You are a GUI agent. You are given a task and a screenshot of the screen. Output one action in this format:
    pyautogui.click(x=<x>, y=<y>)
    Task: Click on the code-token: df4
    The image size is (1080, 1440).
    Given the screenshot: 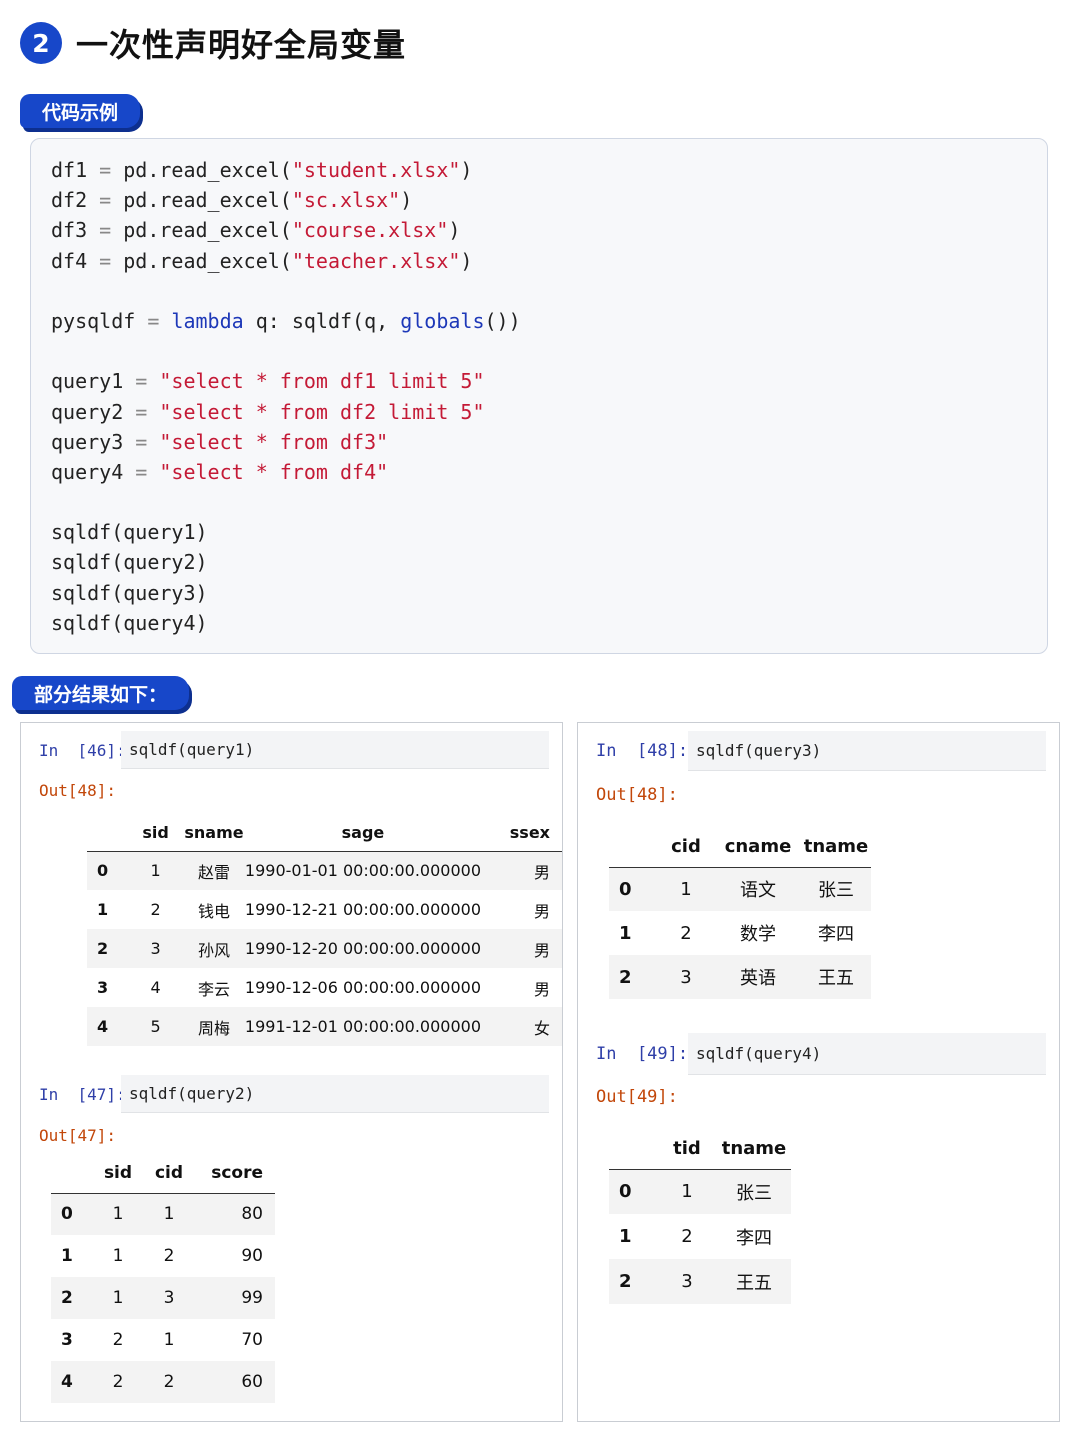 What is the action you would take?
    pyautogui.click(x=75, y=260)
    